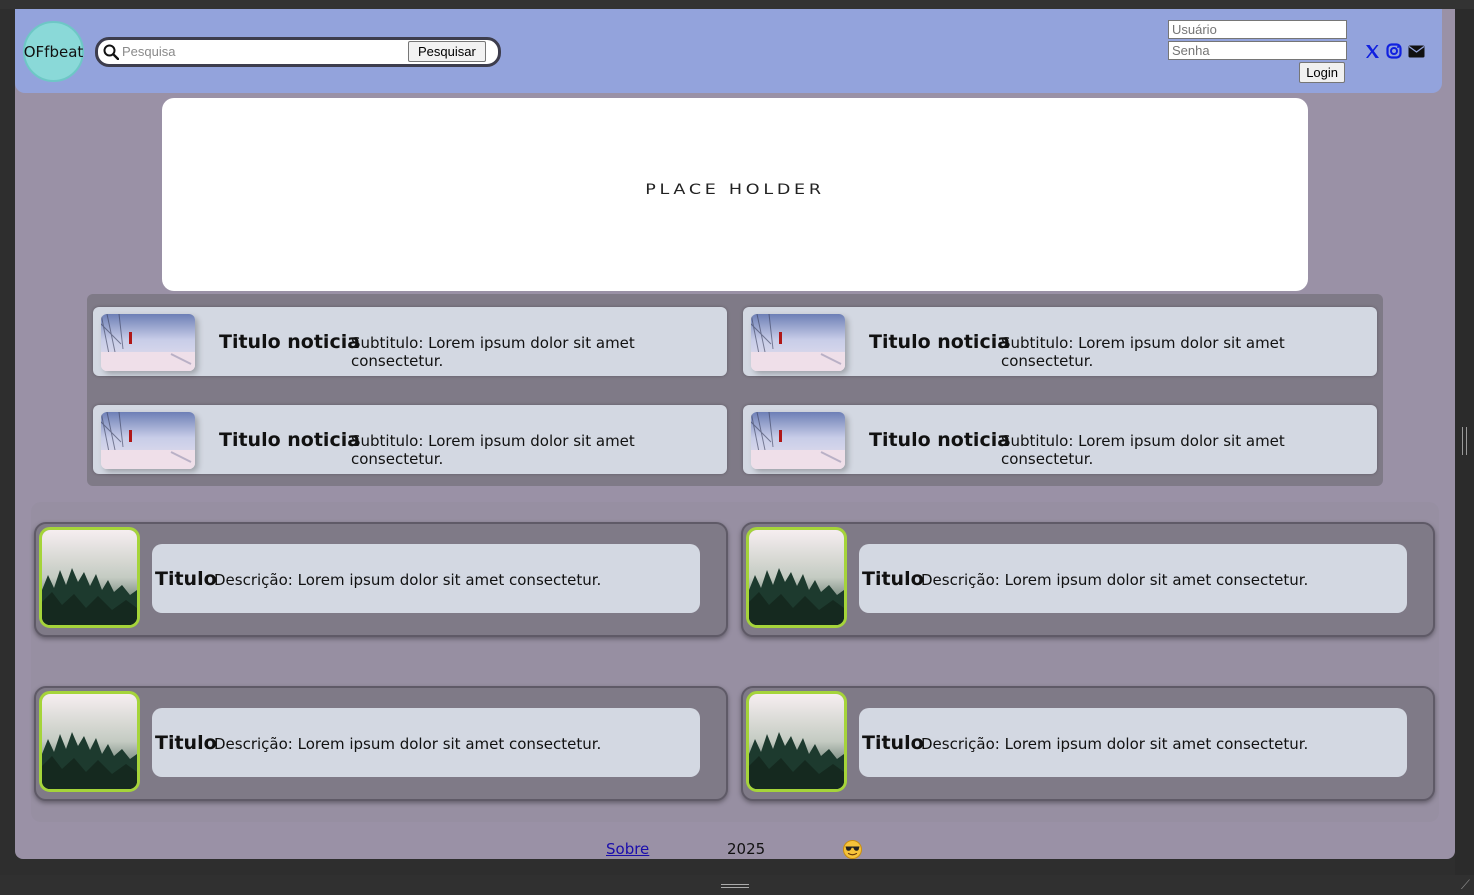 This screenshot has height=895, width=1474. Describe the element at coordinates (1322, 72) in the screenshot. I see `login-button: Login` at that location.